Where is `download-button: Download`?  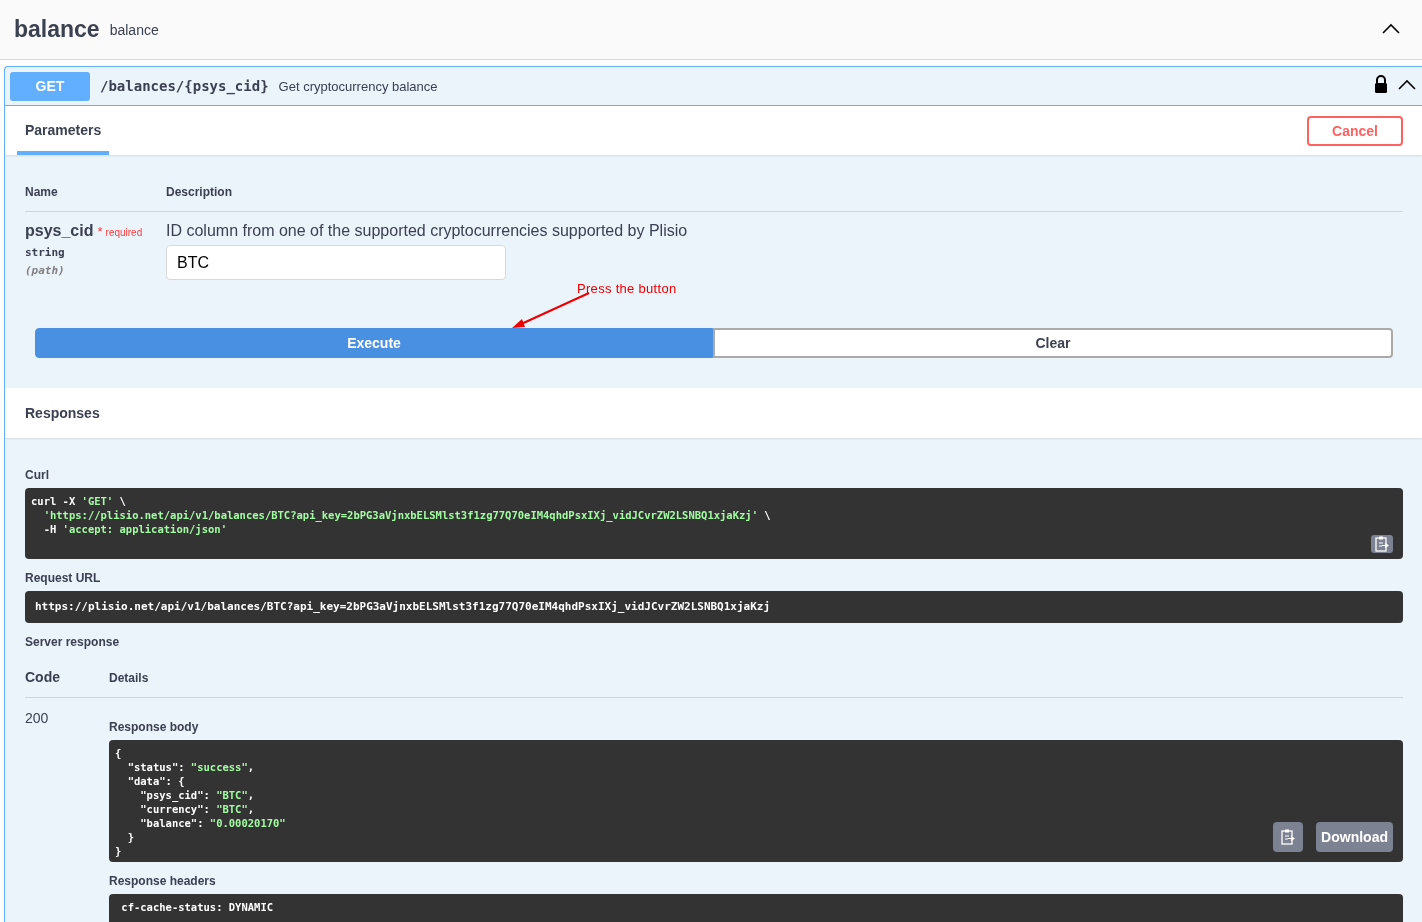
download-button: Download is located at coordinates (1354, 837).